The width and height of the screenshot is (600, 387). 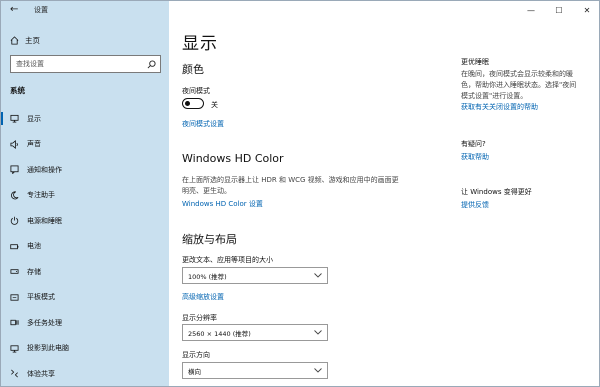 I want to click on sidebar-item-label: 投影到此电脑, so click(x=48, y=348).